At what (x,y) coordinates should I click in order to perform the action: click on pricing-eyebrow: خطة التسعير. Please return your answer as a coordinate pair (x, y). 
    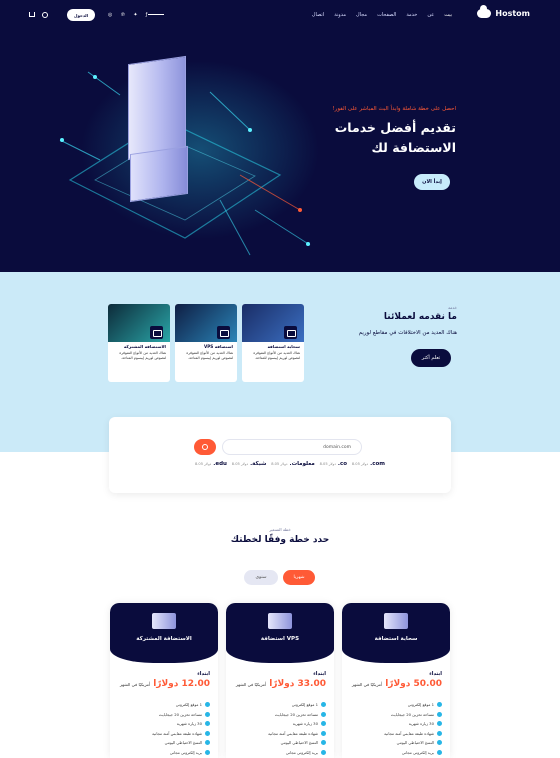
    Looking at the image, I should click on (280, 529).